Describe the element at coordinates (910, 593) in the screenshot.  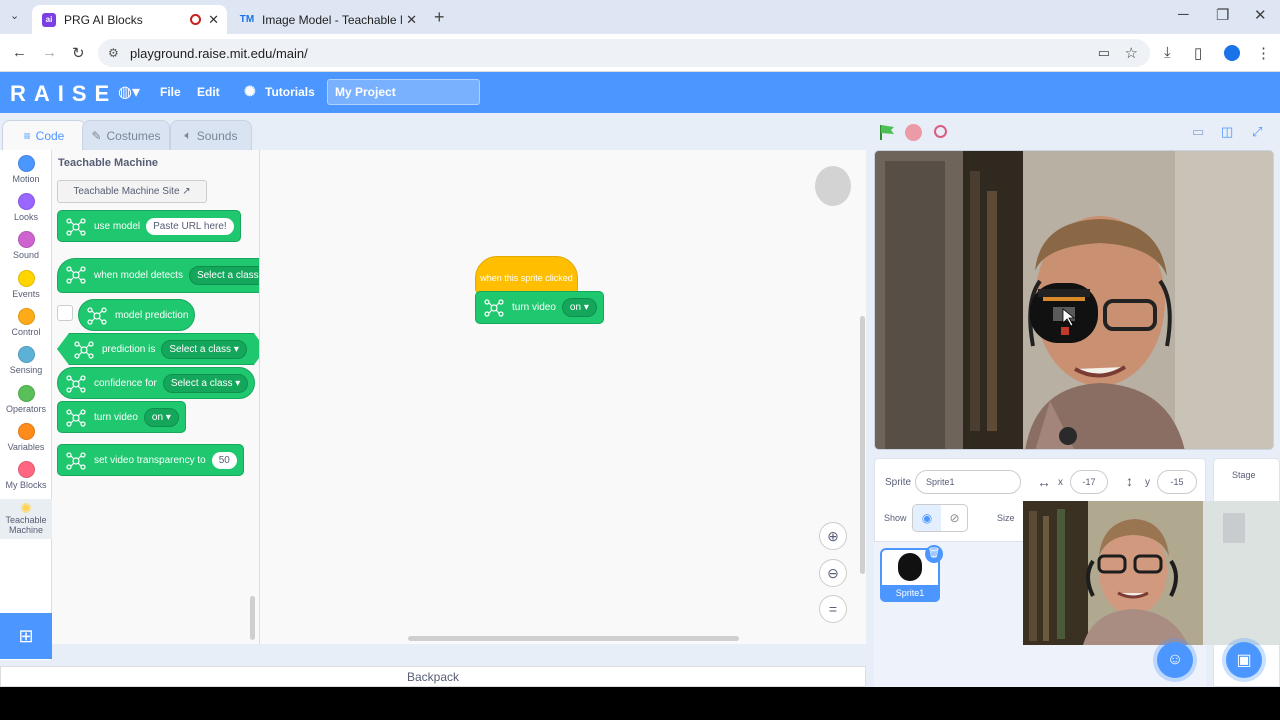
I see `sprite-thumbnail-label: Sprite1` at that location.